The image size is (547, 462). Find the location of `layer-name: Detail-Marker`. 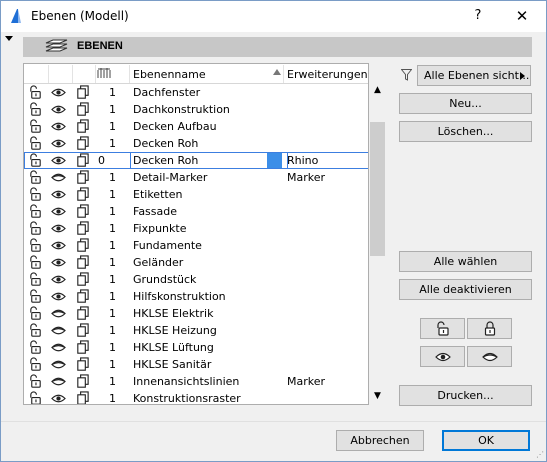

layer-name: Detail-Marker is located at coordinates (170, 177).